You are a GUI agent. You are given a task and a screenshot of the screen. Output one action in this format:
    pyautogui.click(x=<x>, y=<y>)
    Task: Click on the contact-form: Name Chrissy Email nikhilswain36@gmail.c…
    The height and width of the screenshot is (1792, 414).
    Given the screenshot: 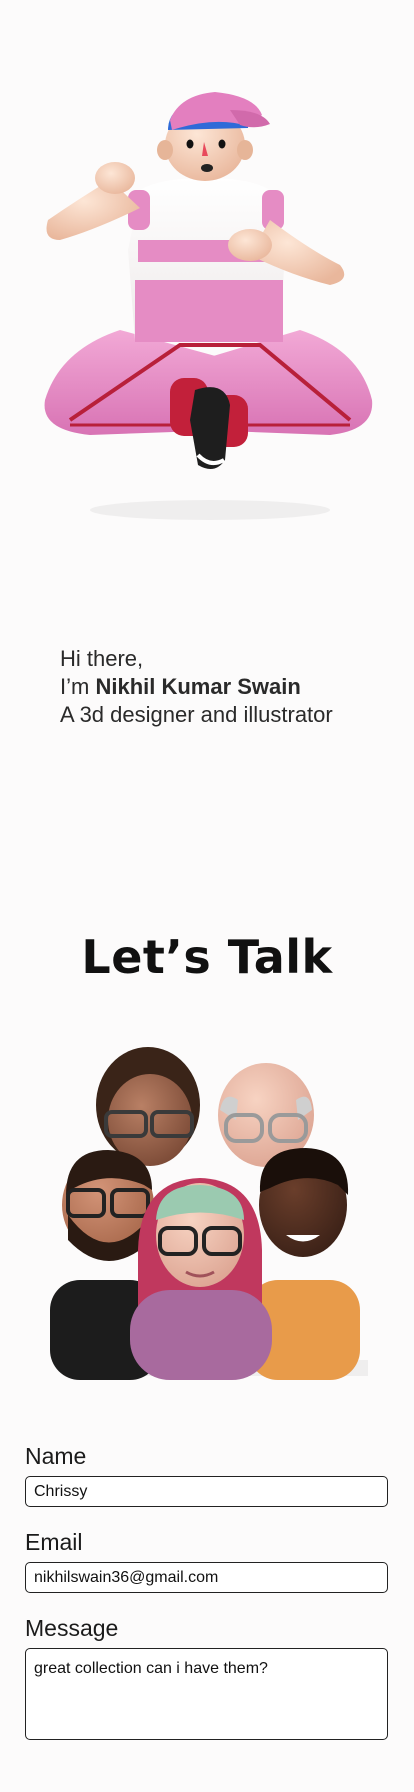 What is the action you would take?
    pyautogui.click(x=207, y=1591)
    